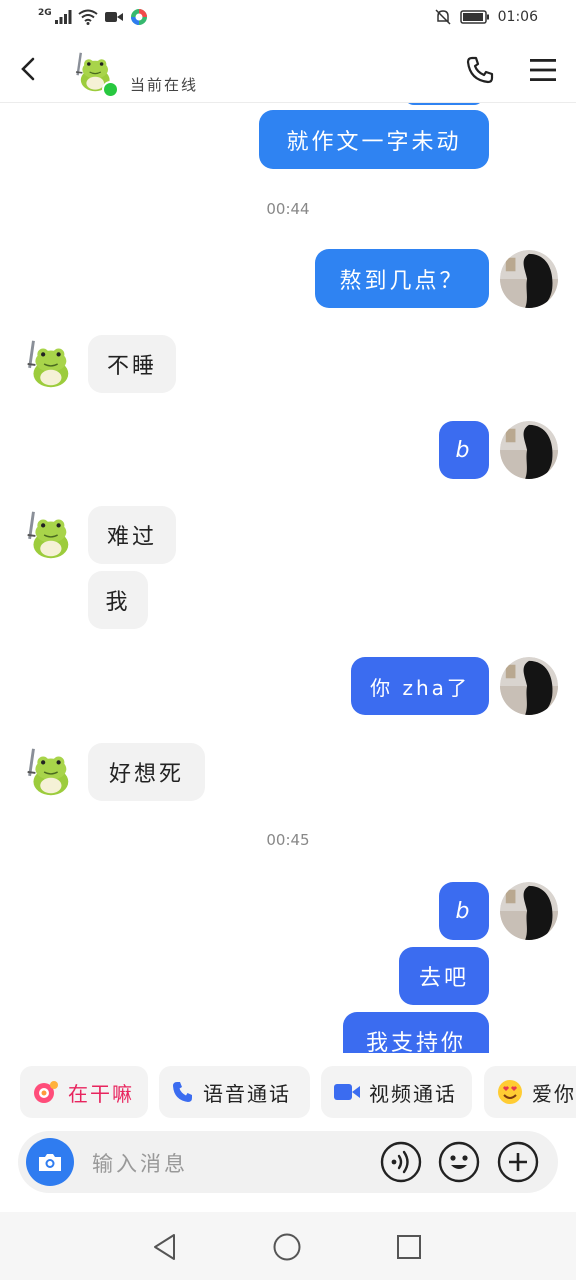  Describe the element at coordinates (182, 1092) in the screenshot. I see `phone-icon` at that location.